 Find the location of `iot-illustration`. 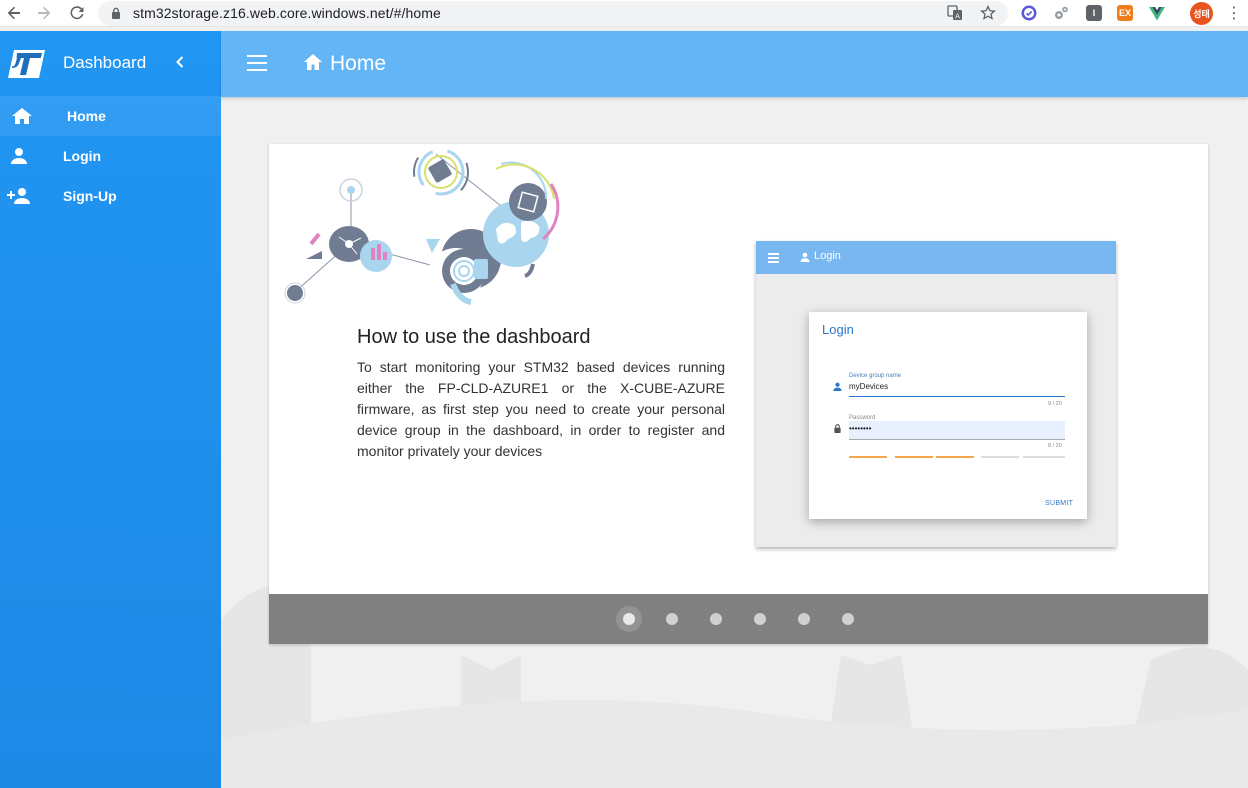

iot-illustration is located at coordinates (422, 224).